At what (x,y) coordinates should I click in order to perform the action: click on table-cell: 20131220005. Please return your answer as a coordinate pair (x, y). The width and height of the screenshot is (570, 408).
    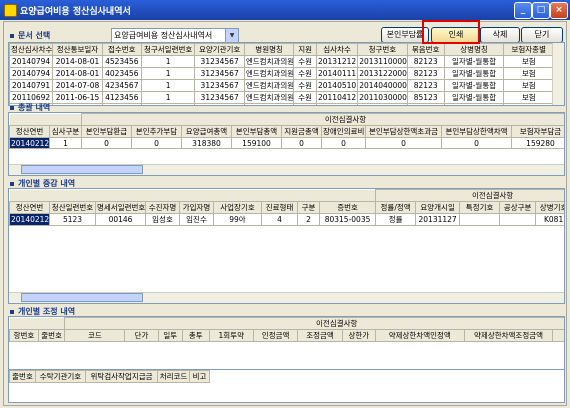
    Looking at the image, I should click on (382, 73).